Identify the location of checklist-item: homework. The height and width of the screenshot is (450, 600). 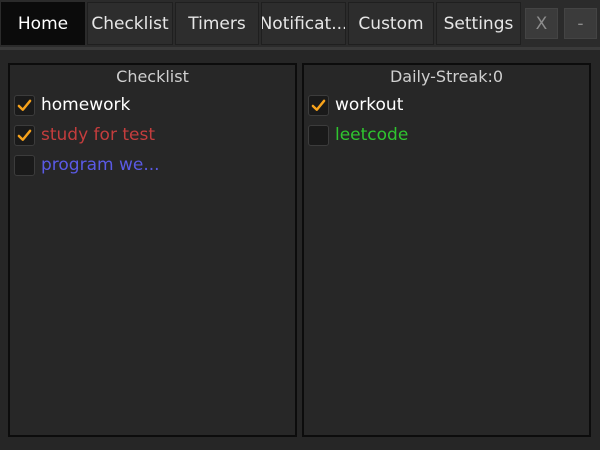
(72, 105).